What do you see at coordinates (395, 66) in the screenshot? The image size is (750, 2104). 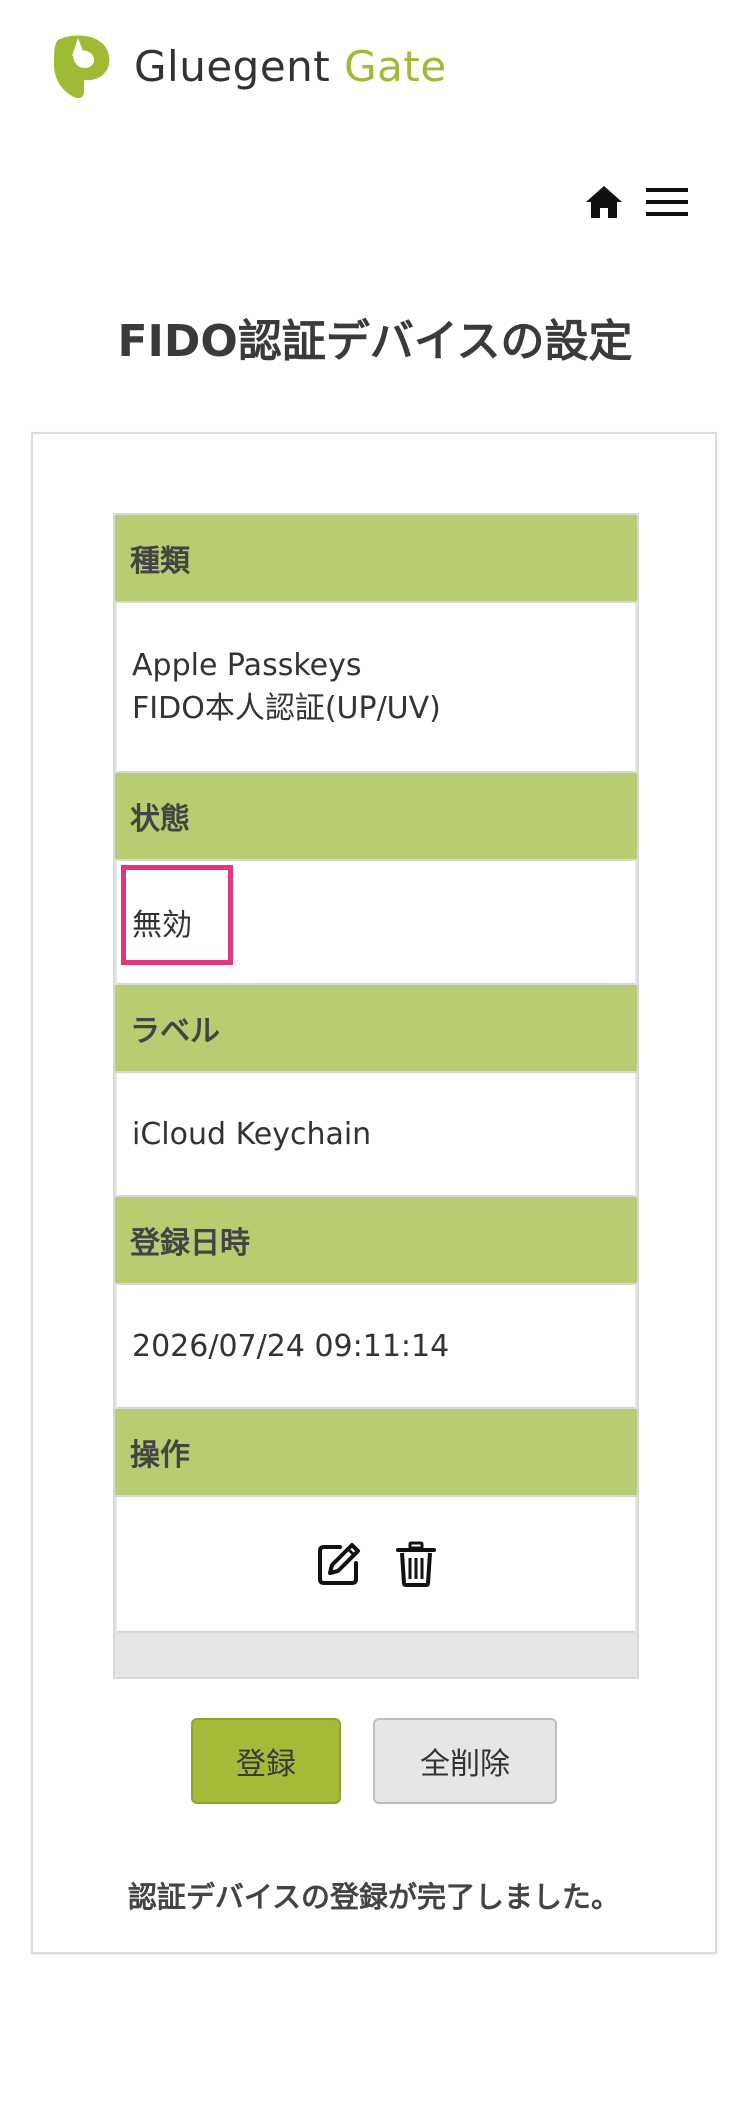 I see `brand-name-part2: Gate` at bounding box center [395, 66].